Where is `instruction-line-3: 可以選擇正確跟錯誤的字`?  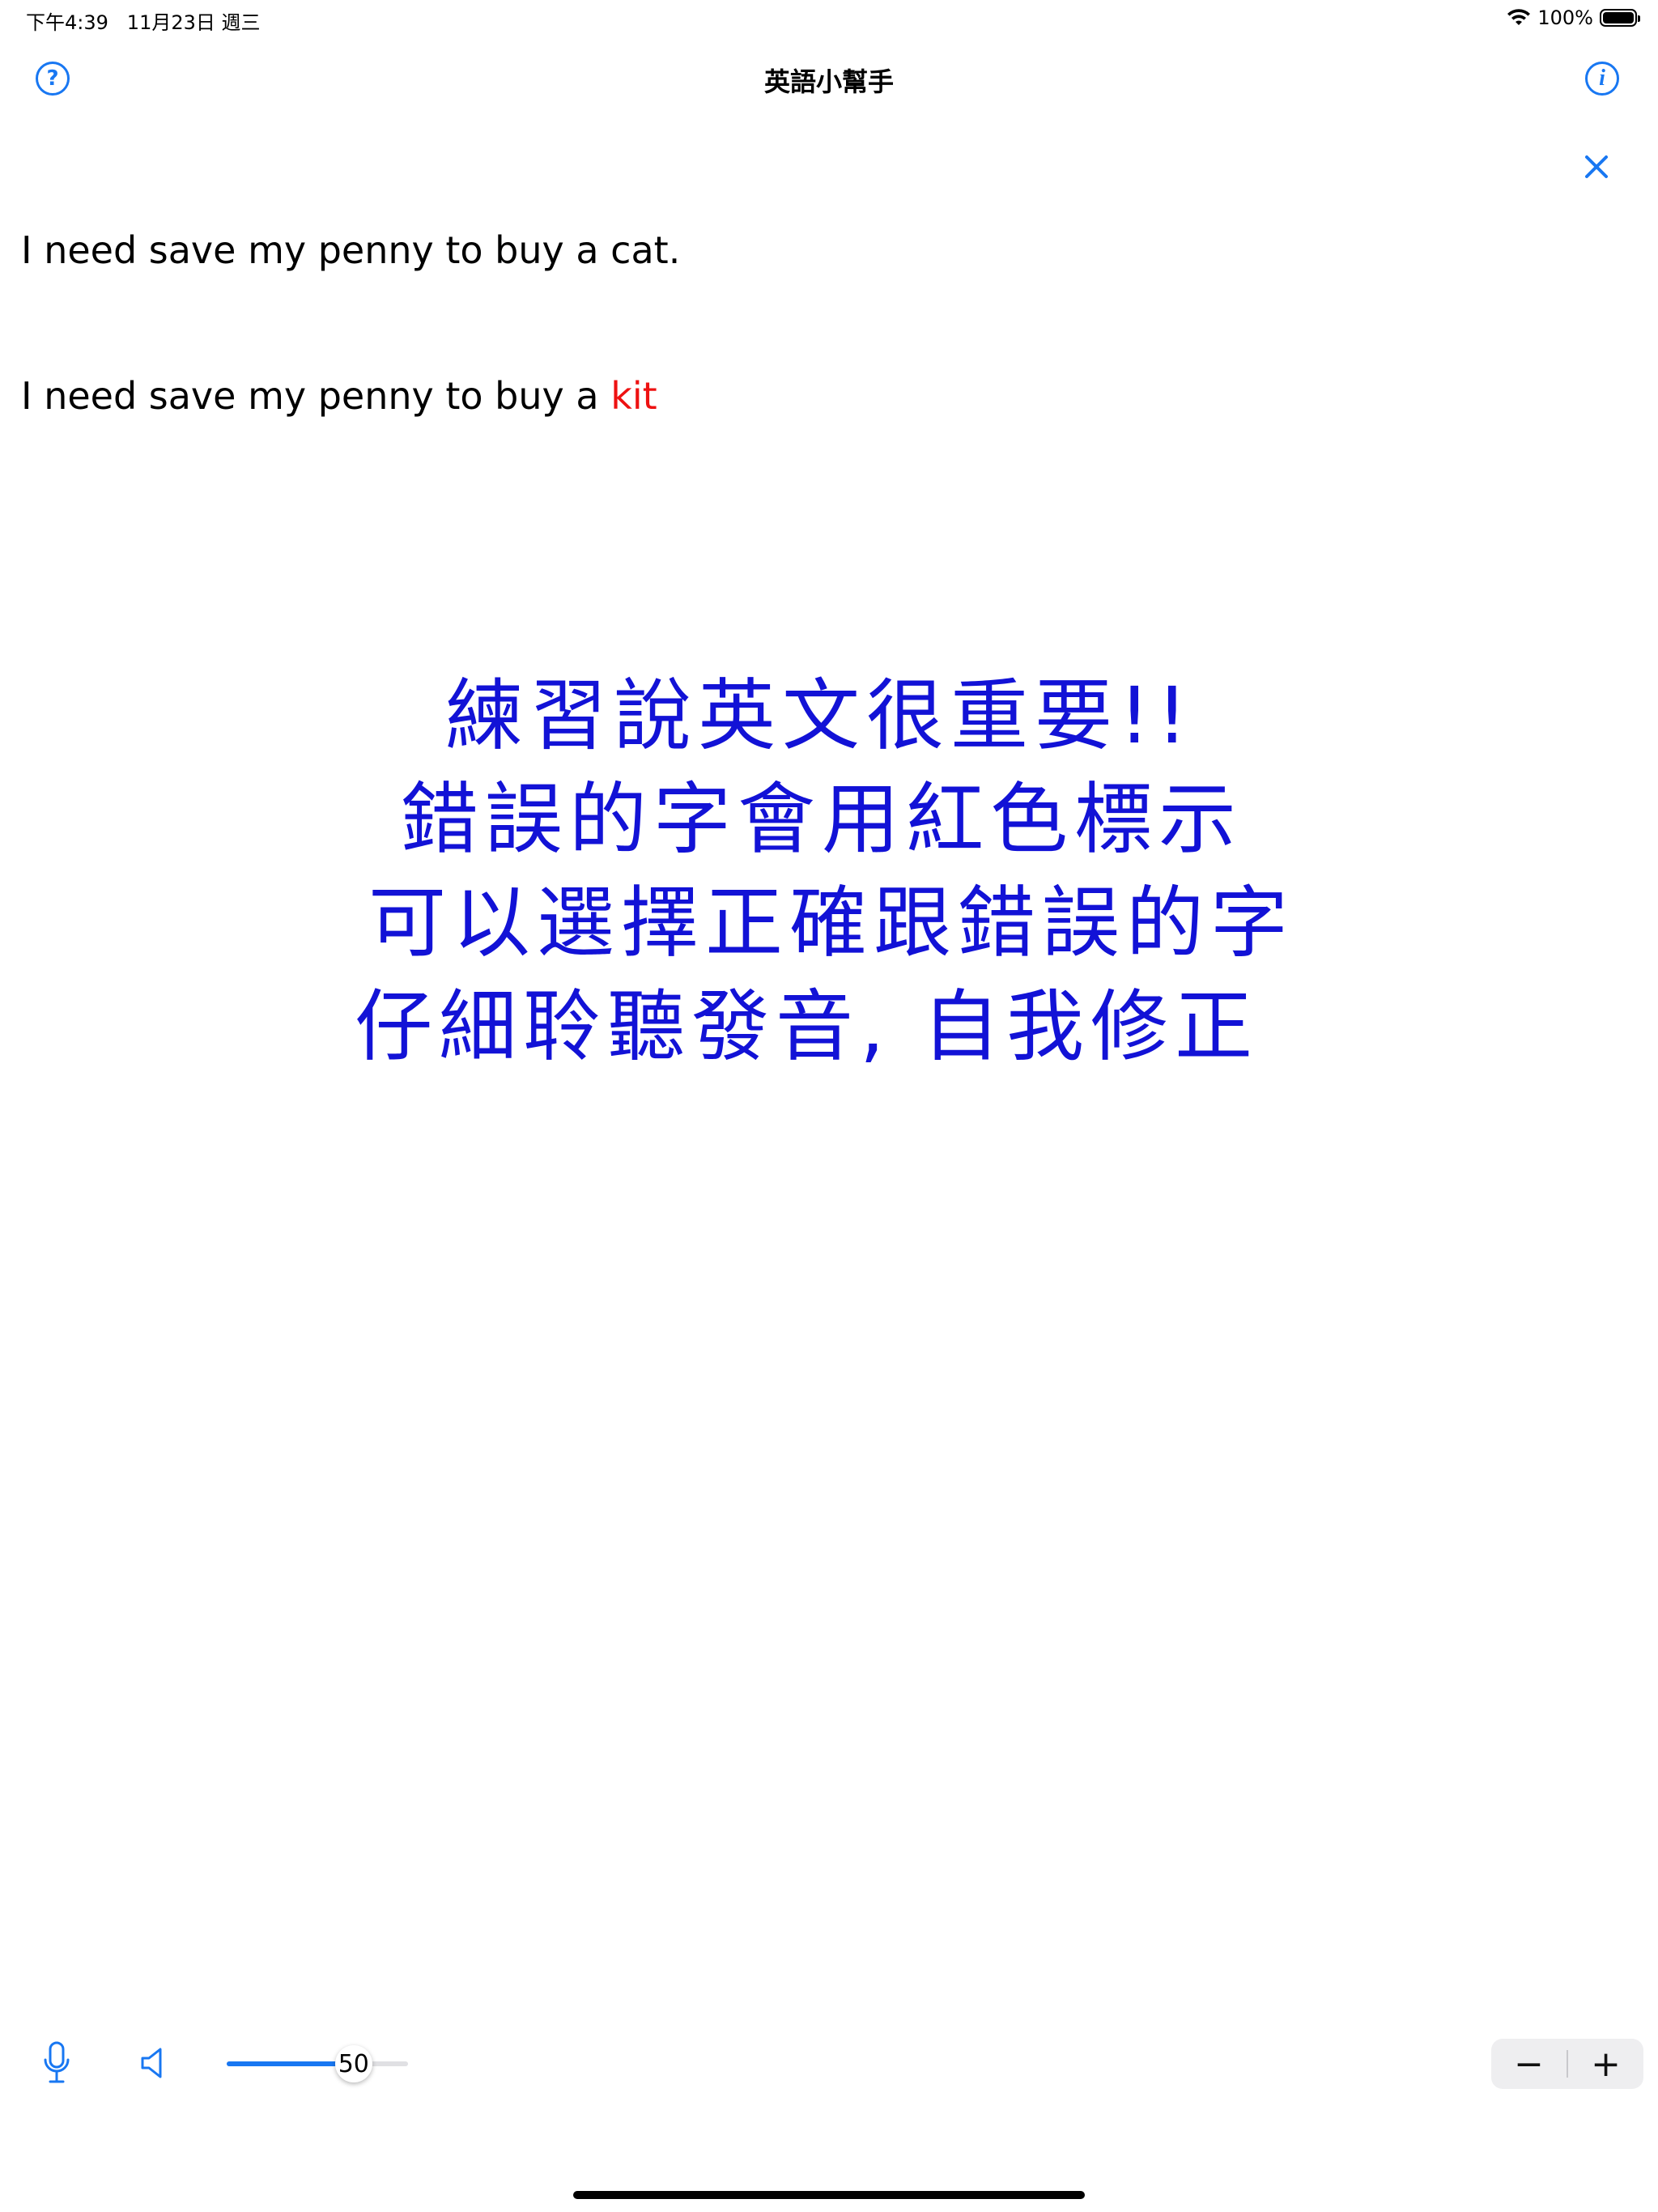 instruction-line-3: 可以選擇正確跟錯誤的字 is located at coordinates (831, 923).